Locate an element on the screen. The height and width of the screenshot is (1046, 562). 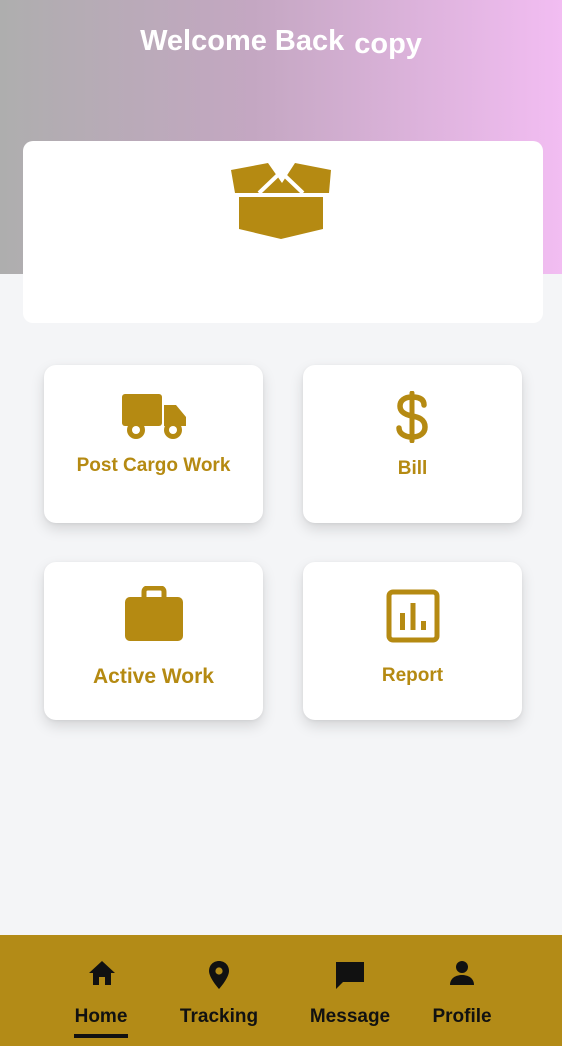
open-box-icon is located at coordinates (281, 201).